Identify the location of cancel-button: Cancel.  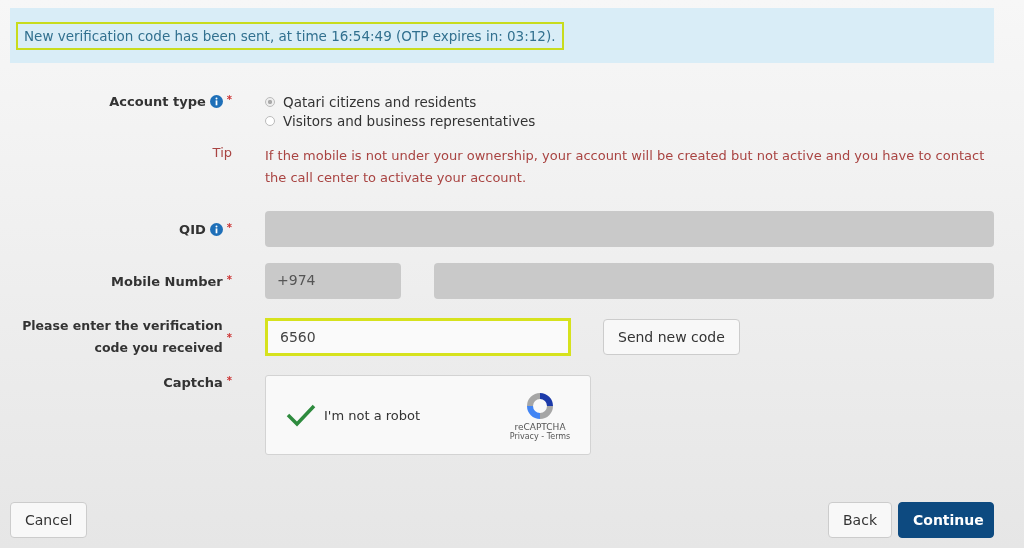
(49, 520).